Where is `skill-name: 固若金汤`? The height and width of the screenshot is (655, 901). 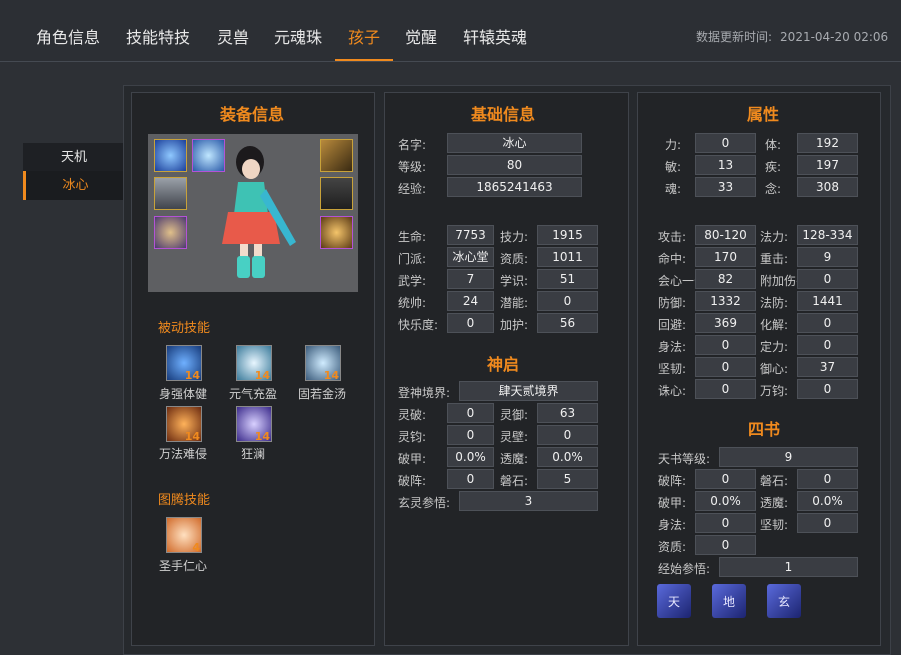 skill-name: 固若金汤 is located at coordinates (321, 394).